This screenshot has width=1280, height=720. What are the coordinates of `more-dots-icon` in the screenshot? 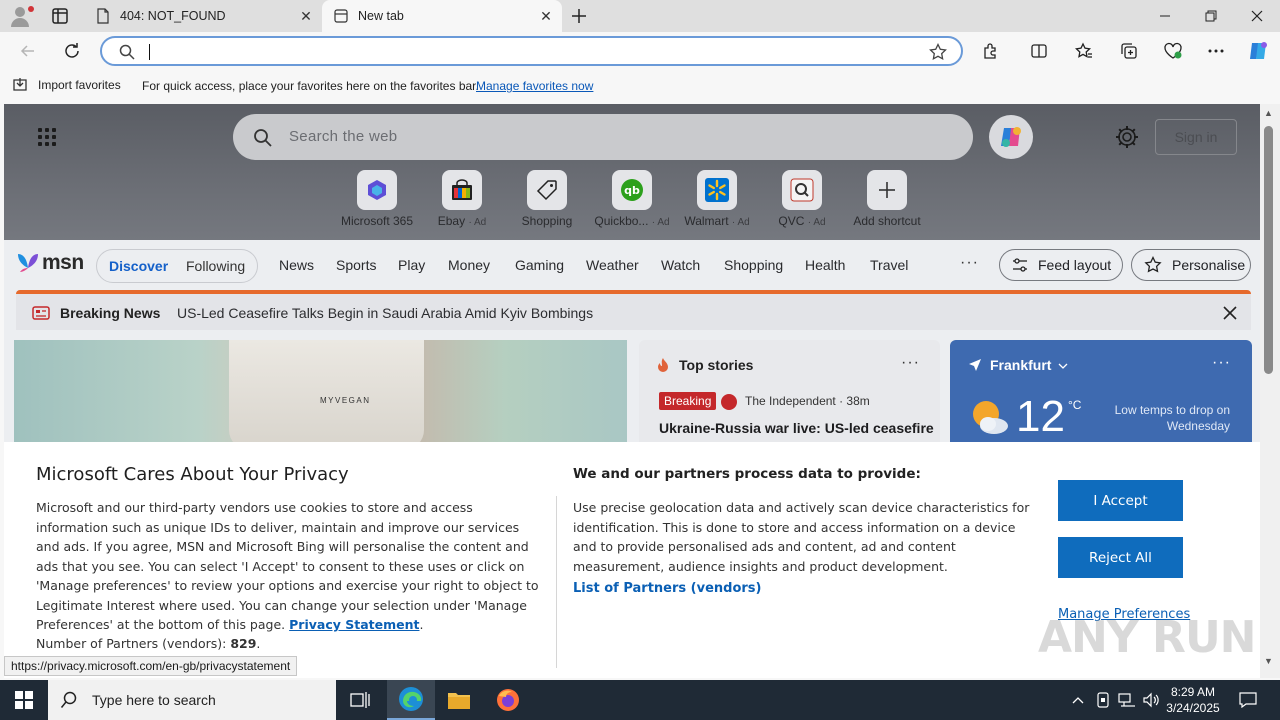 It's located at (1216, 51).